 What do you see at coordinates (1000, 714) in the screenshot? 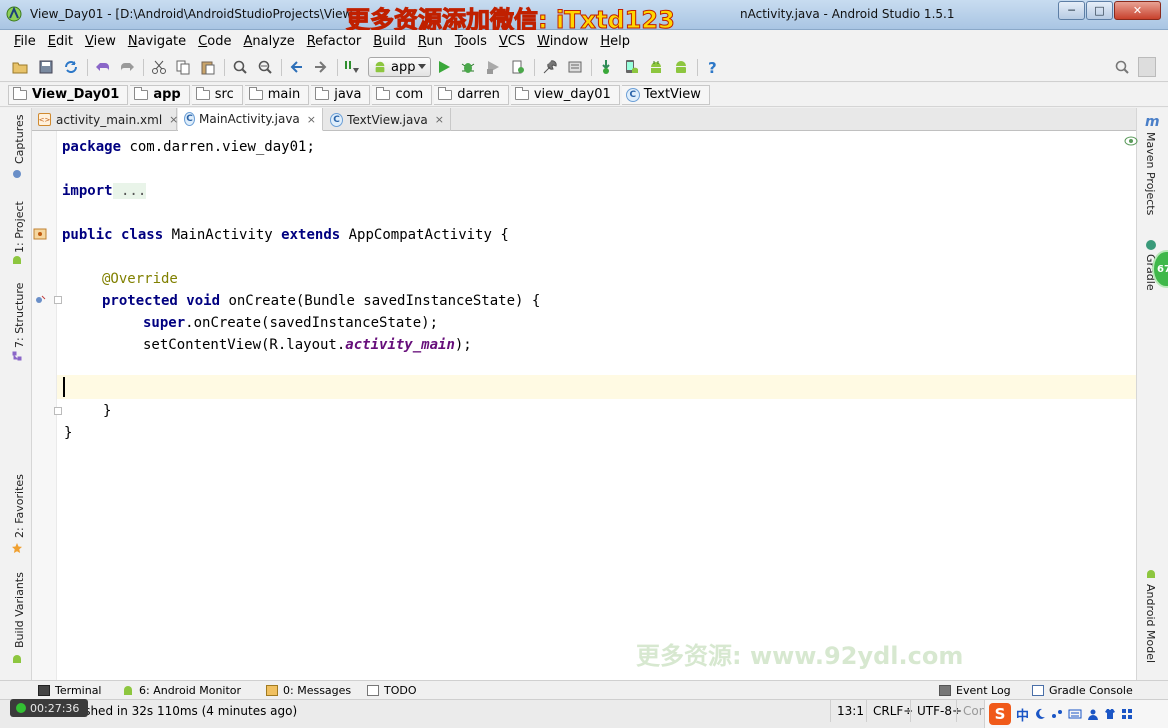
I see `sogou-ime-icon: S` at bounding box center [1000, 714].